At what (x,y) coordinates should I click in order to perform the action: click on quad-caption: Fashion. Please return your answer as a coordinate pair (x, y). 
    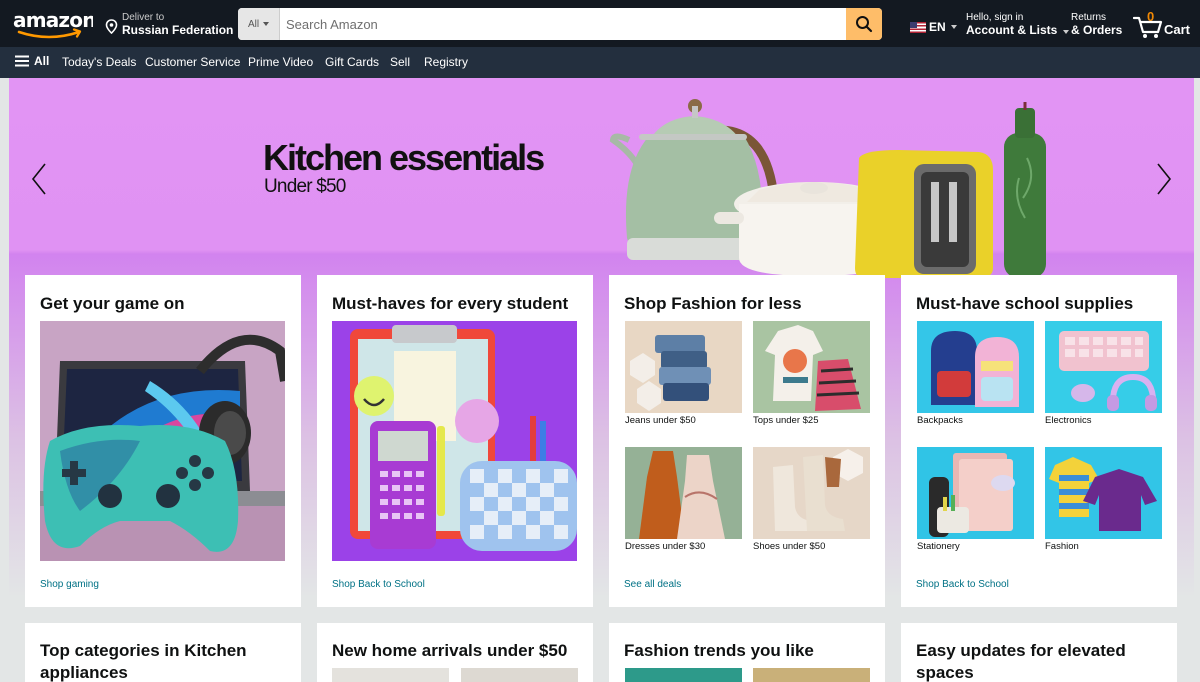
    Looking at the image, I should click on (1062, 546).